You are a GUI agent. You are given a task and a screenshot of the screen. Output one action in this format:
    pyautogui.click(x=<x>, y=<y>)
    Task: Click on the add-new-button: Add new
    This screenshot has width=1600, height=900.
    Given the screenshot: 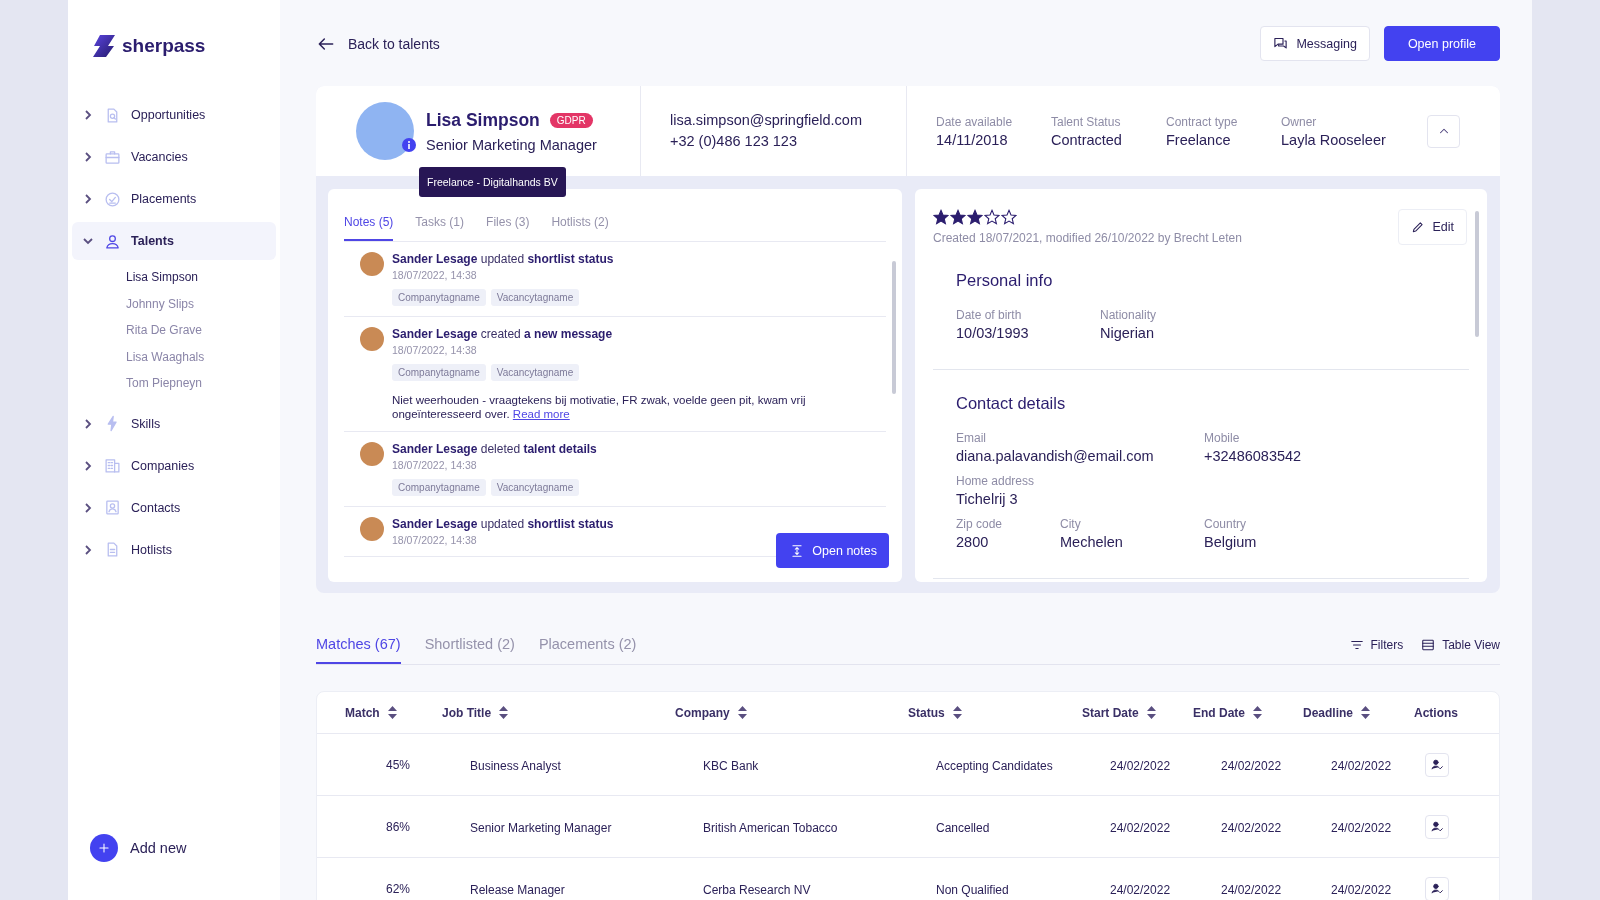 What is the action you would take?
    pyautogui.click(x=183, y=848)
    